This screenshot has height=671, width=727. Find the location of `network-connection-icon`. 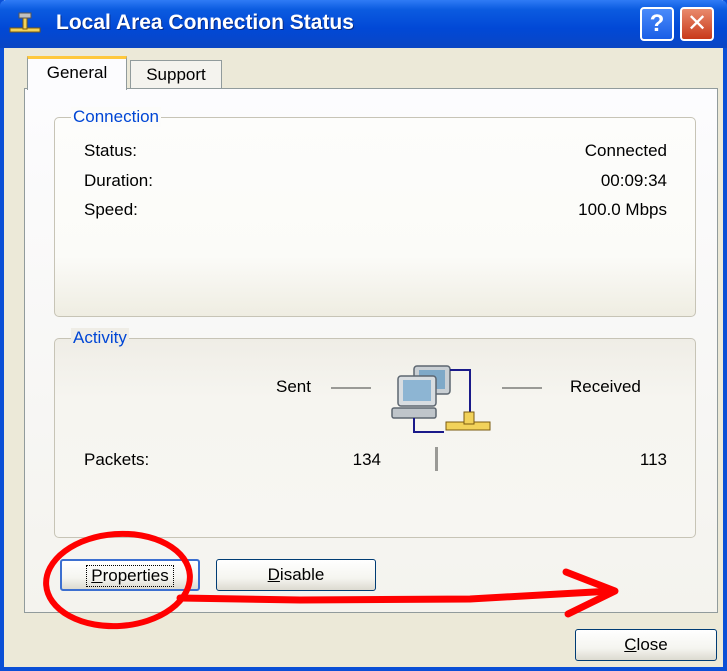

network-connection-icon is located at coordinates (25, 22).